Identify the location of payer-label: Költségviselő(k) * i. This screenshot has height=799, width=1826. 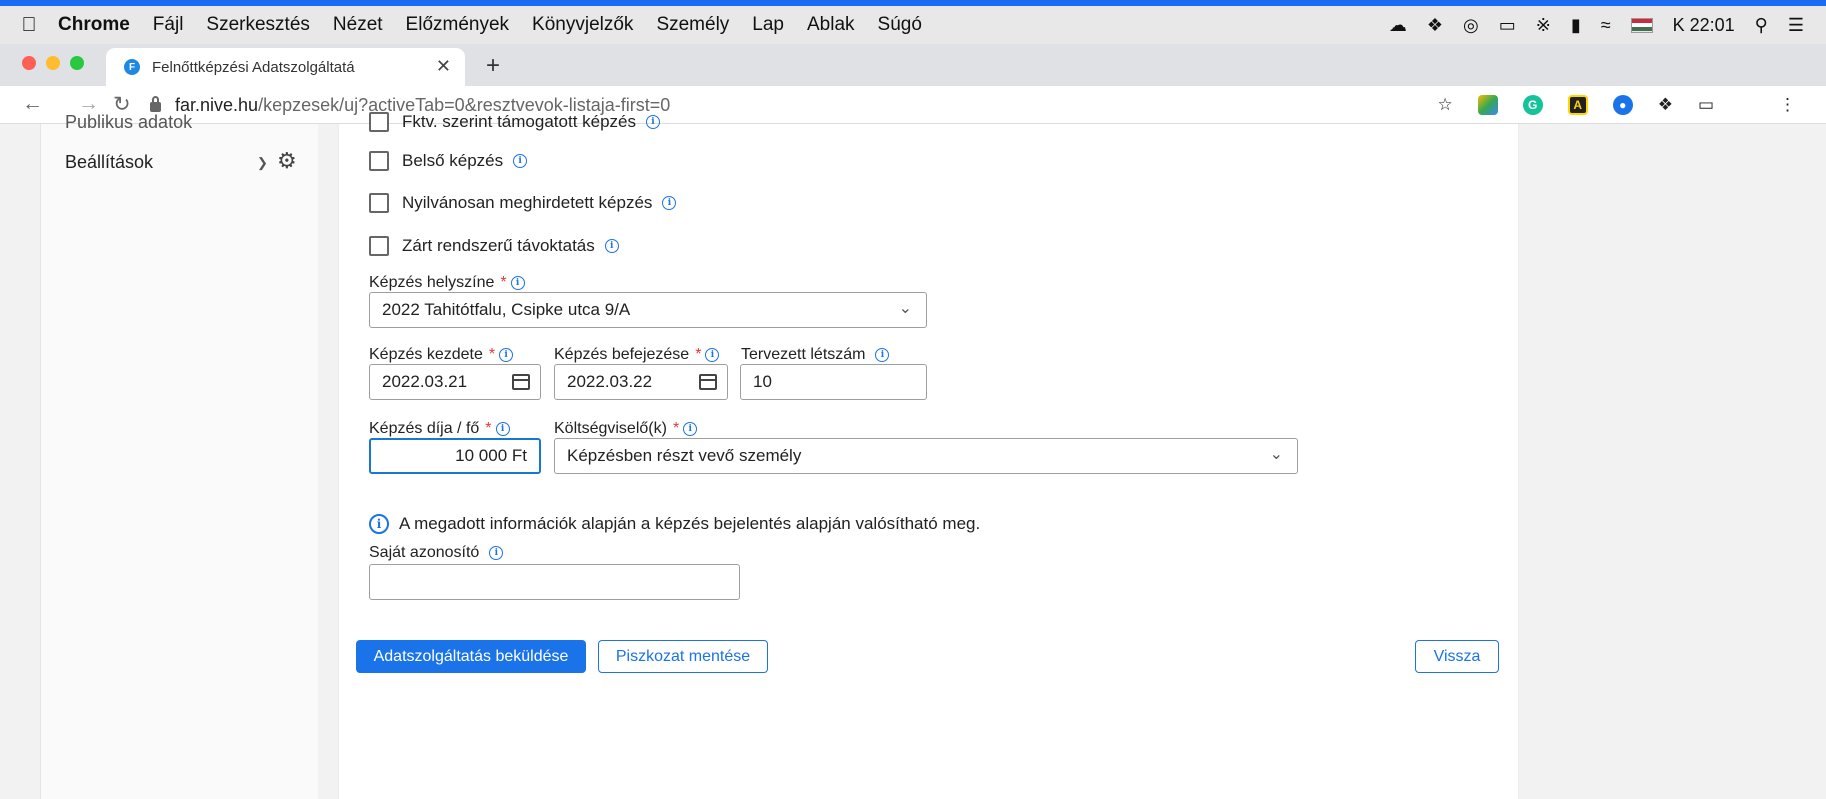
(626, 429).